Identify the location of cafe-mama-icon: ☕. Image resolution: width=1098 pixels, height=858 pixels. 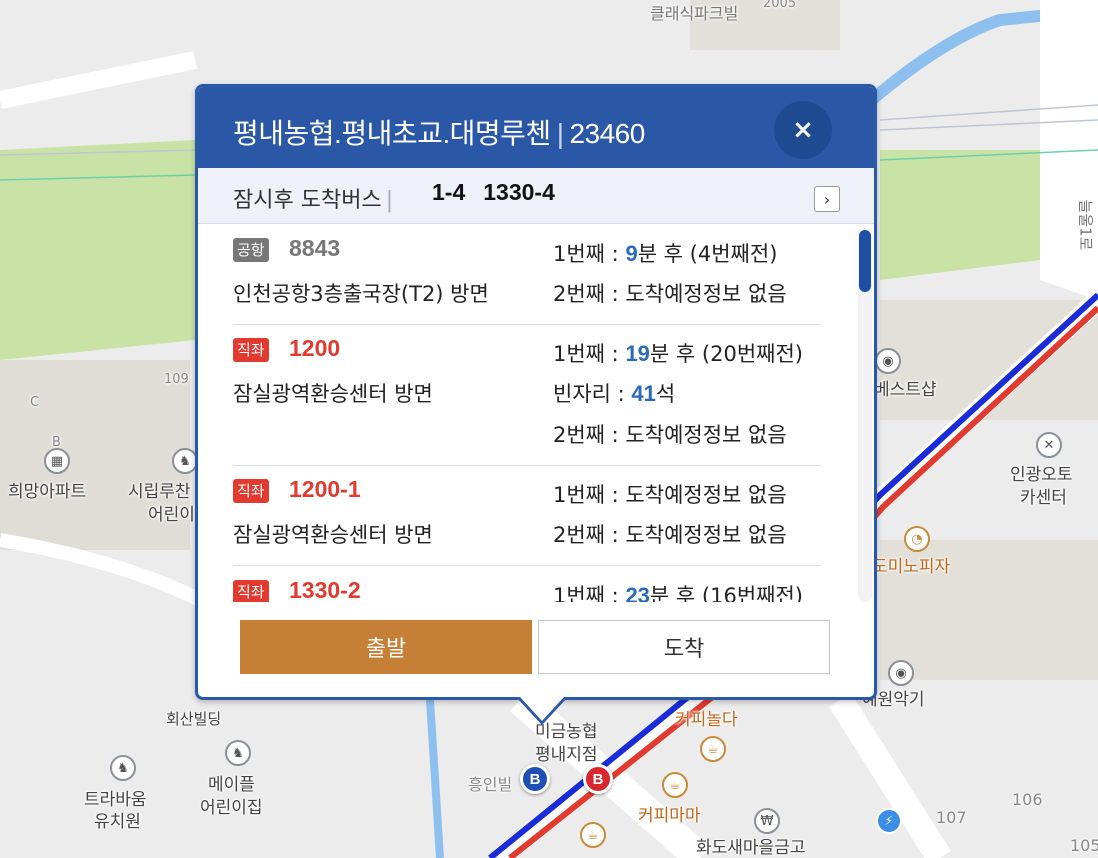
(675, 785).